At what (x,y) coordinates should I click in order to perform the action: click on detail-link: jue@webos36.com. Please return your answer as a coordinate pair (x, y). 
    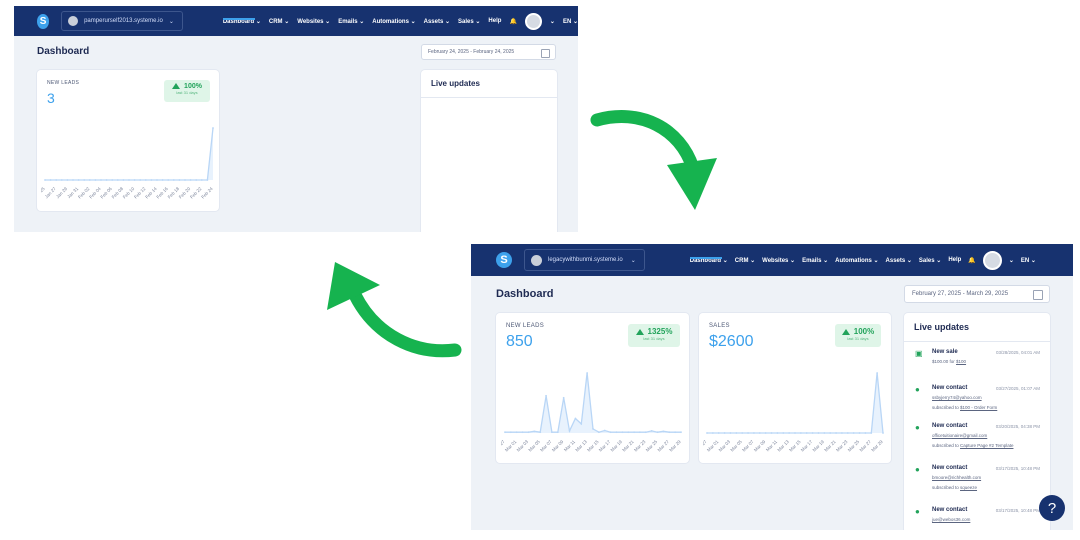
    Looking at the image, I should click on (951, 519).